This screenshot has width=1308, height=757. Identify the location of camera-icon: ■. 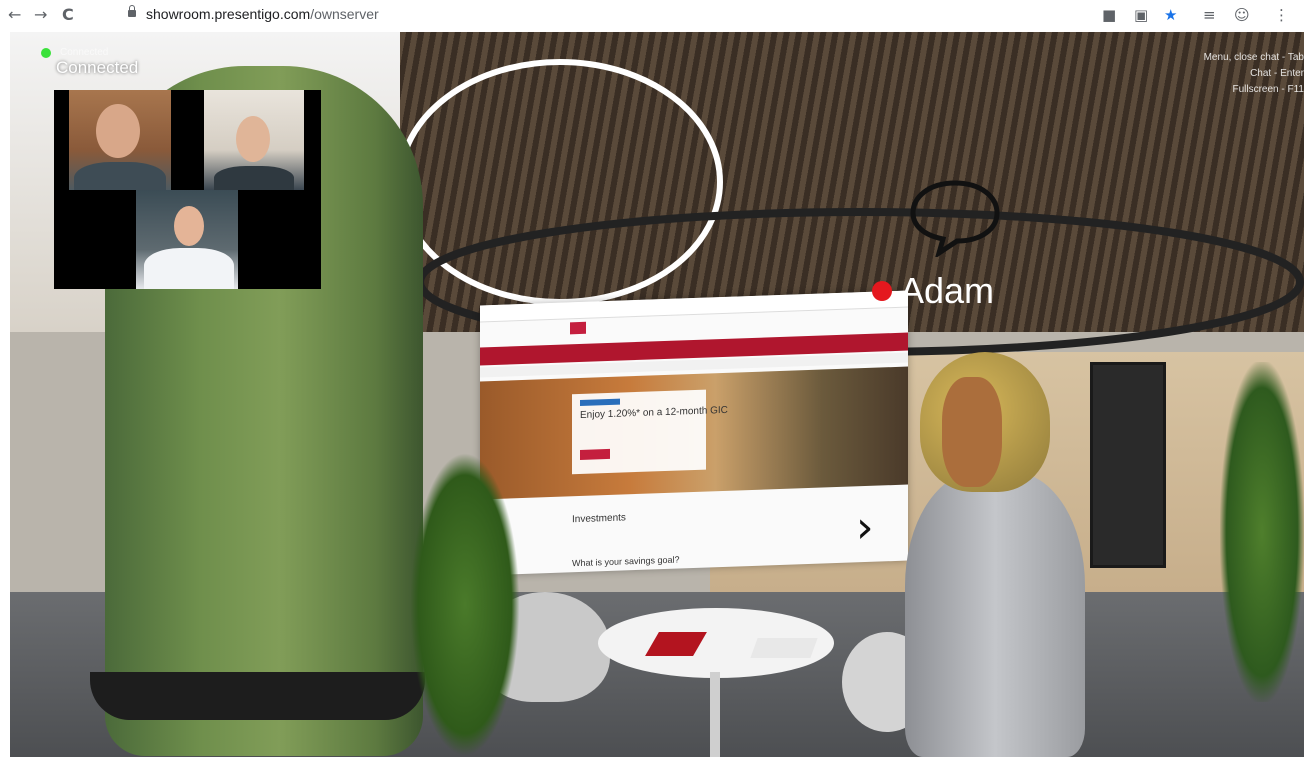
(1109, 15).